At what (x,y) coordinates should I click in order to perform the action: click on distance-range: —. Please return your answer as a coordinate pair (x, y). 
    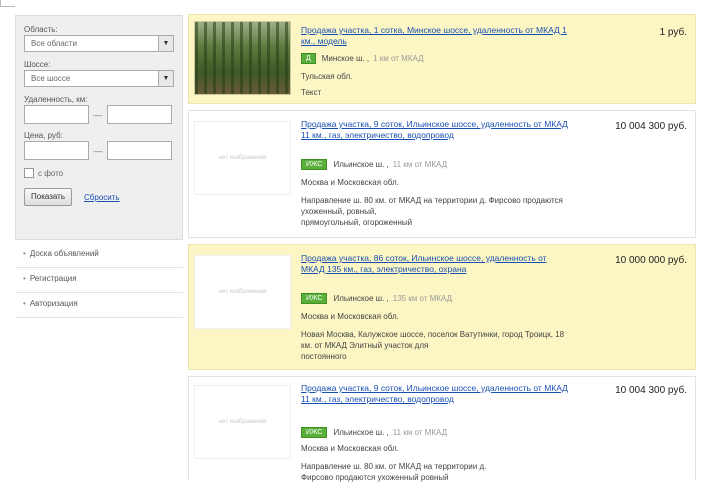
    Looking at the image, I should click on (99, 114).